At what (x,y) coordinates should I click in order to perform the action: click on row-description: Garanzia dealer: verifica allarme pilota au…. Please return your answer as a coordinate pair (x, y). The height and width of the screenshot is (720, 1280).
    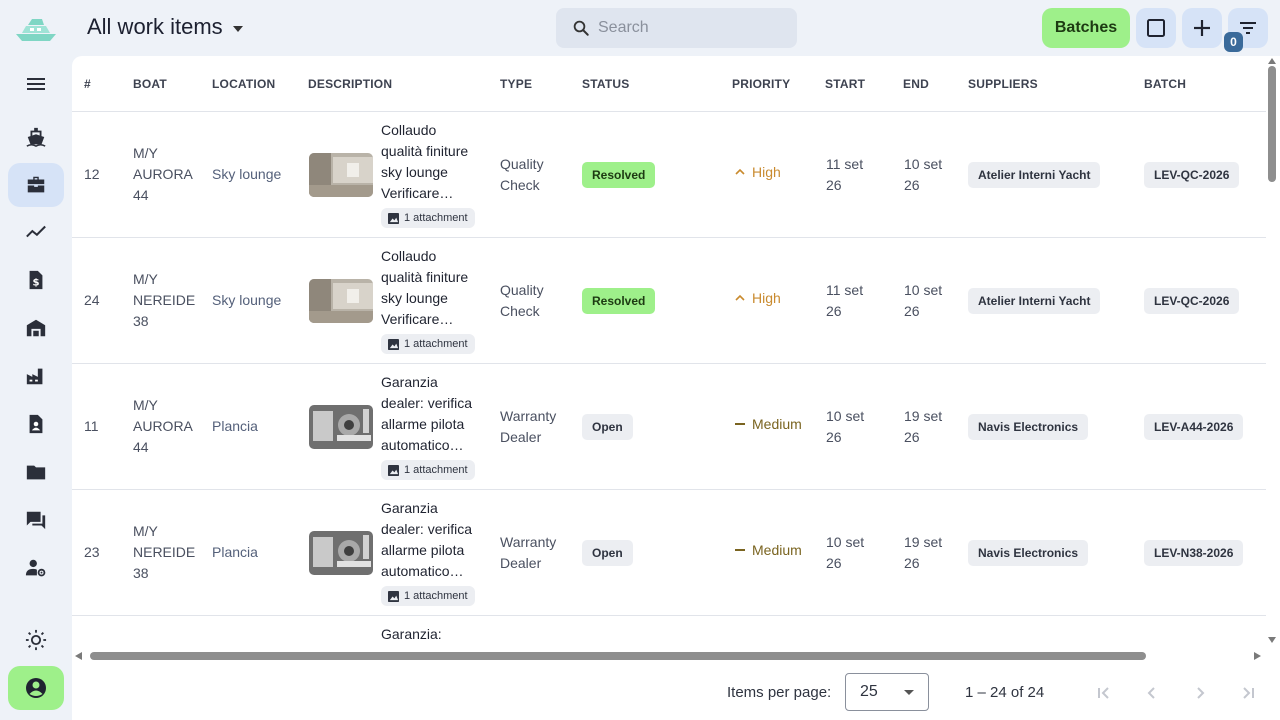
    Looking at the image, I should click on (427, 539).